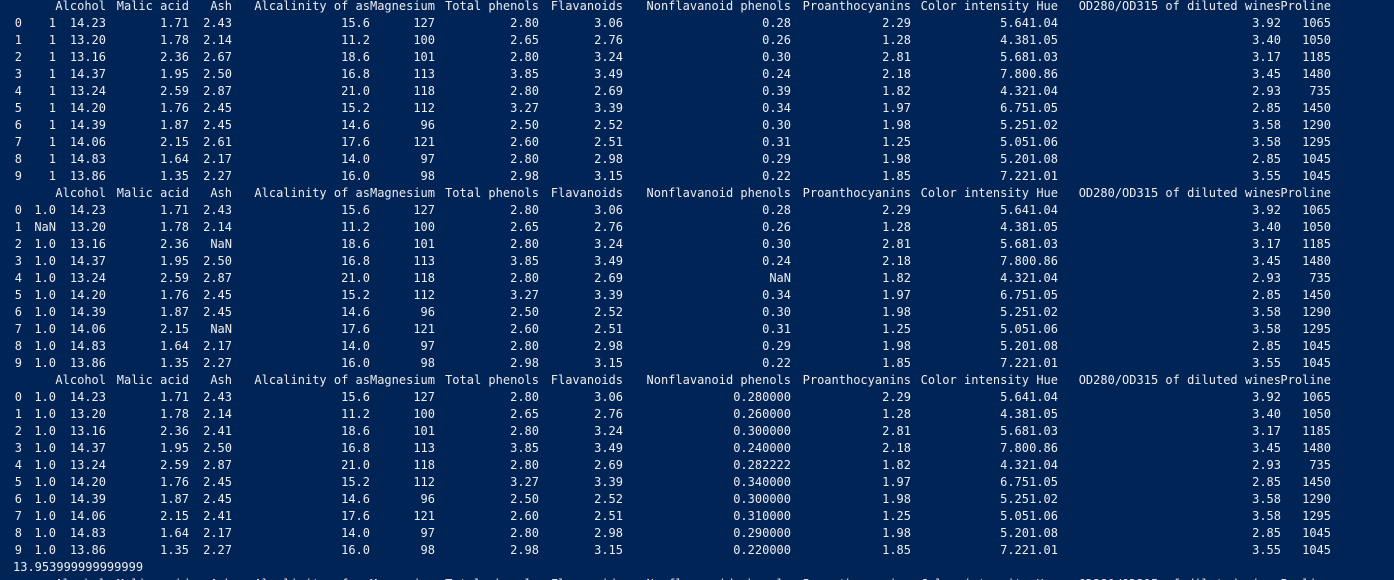  What do you see at coordinates (1266, 57) in the screenshot?
I see `table-cell: 3.17` at bounding box center [1266, 57].